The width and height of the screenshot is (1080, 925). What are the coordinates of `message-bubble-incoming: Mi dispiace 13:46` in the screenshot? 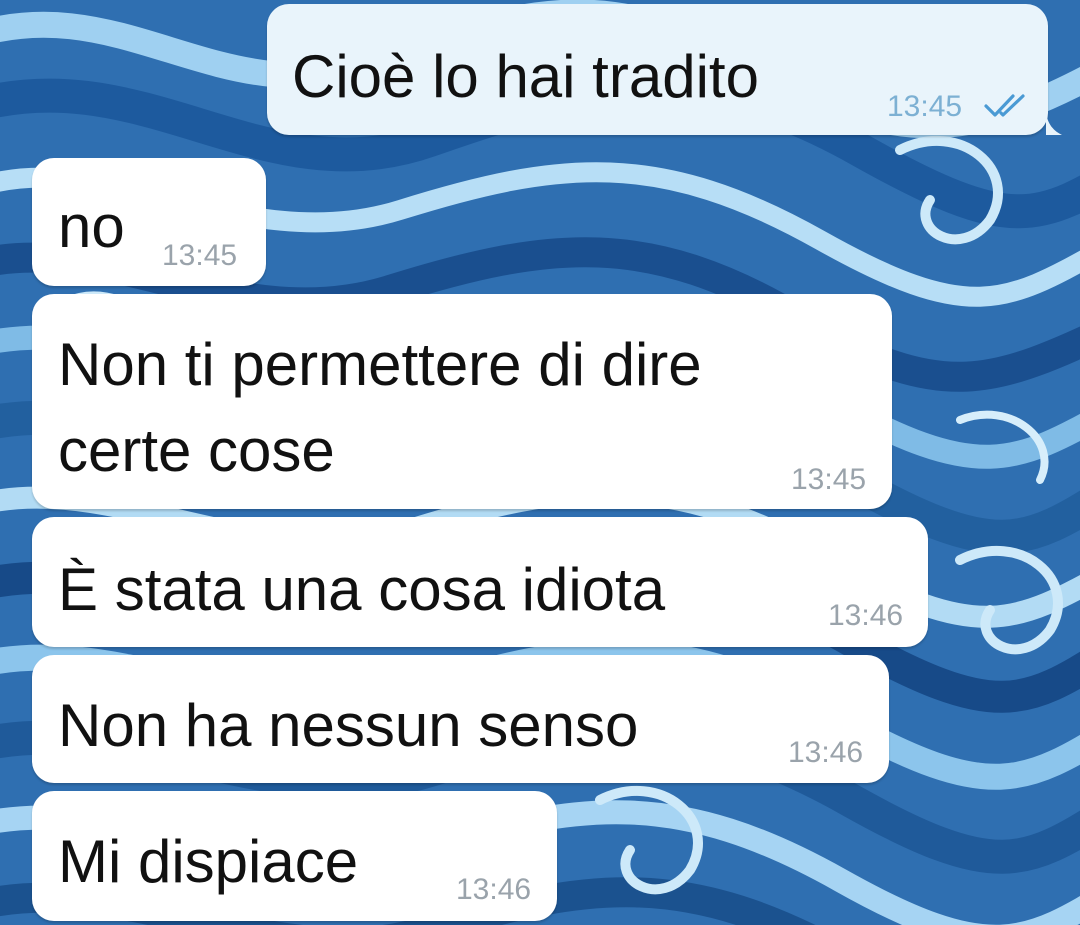 It's located at (294, 856).